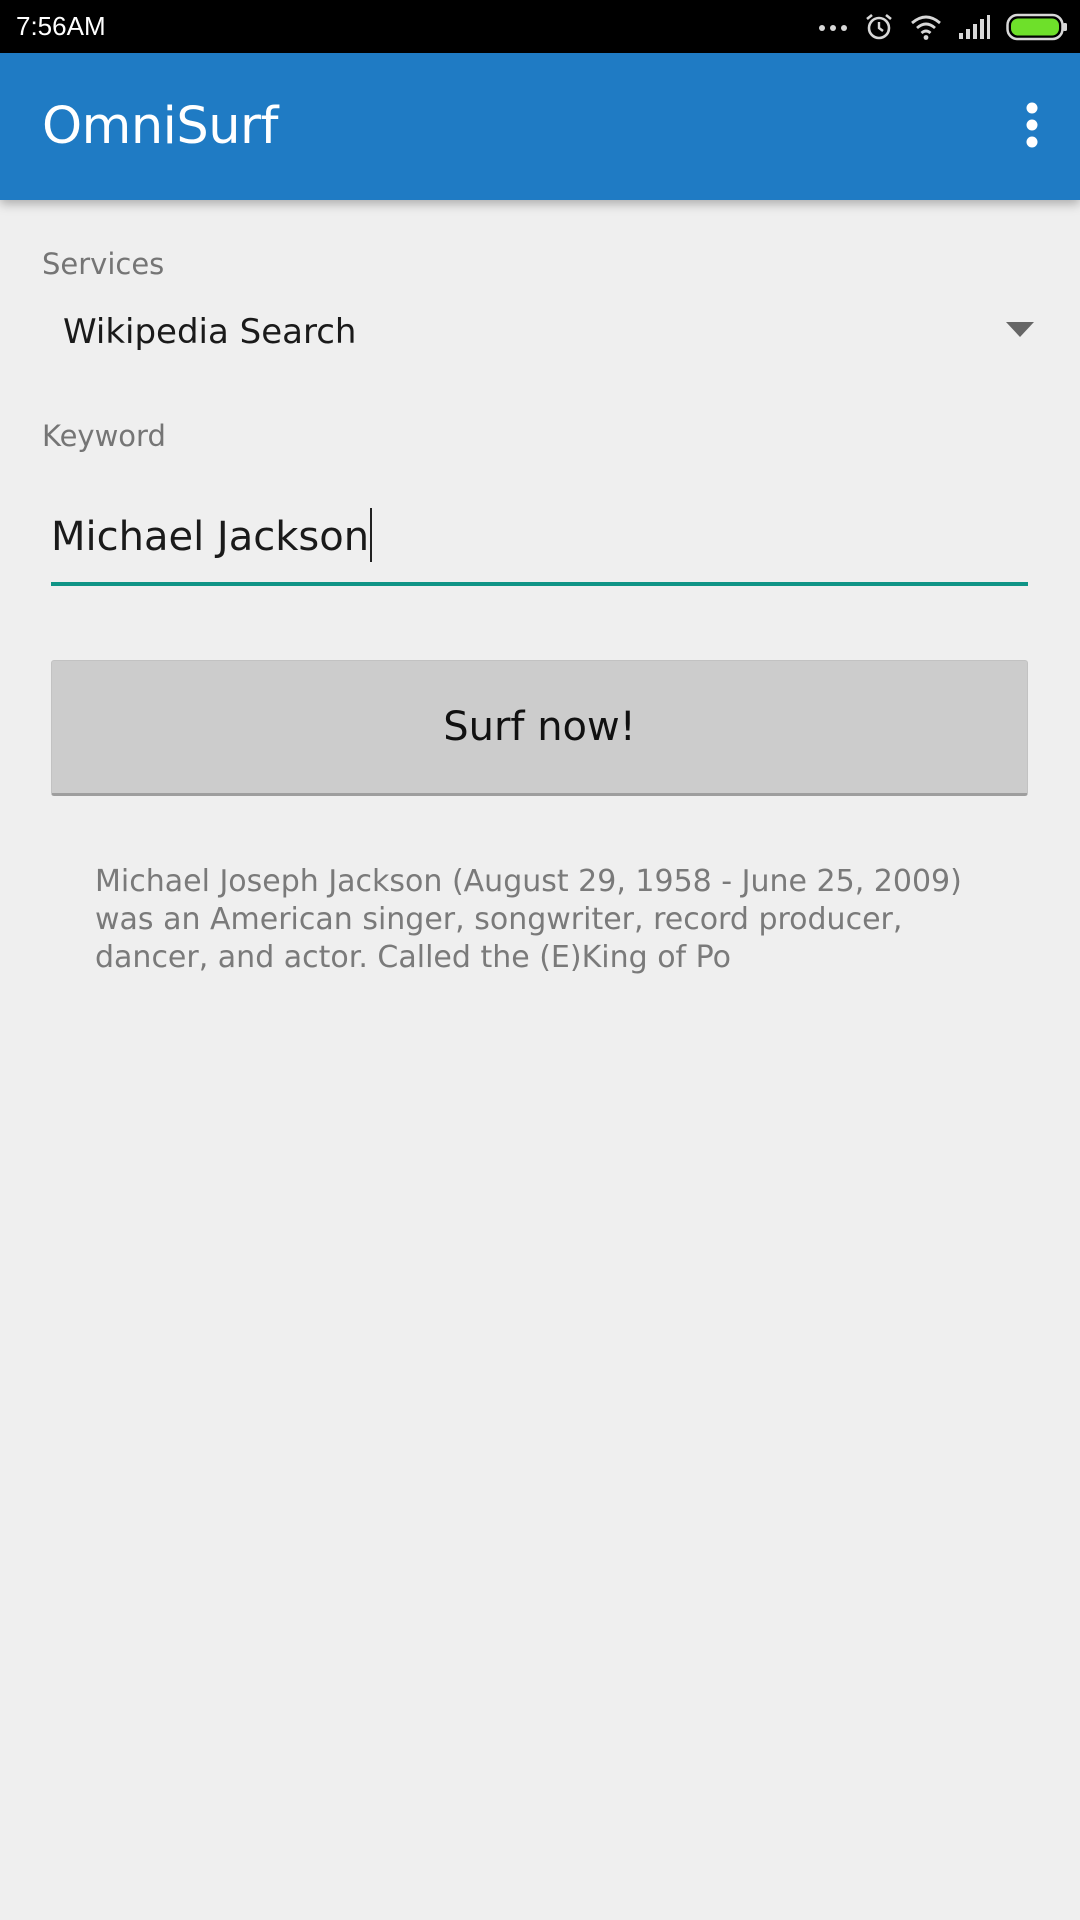 This screenshot has height=1920, width=1080. Describe the element at coordinates (210, 332) in the screenshot. I see `services-selected-value: Wikipedia Search` at that location.